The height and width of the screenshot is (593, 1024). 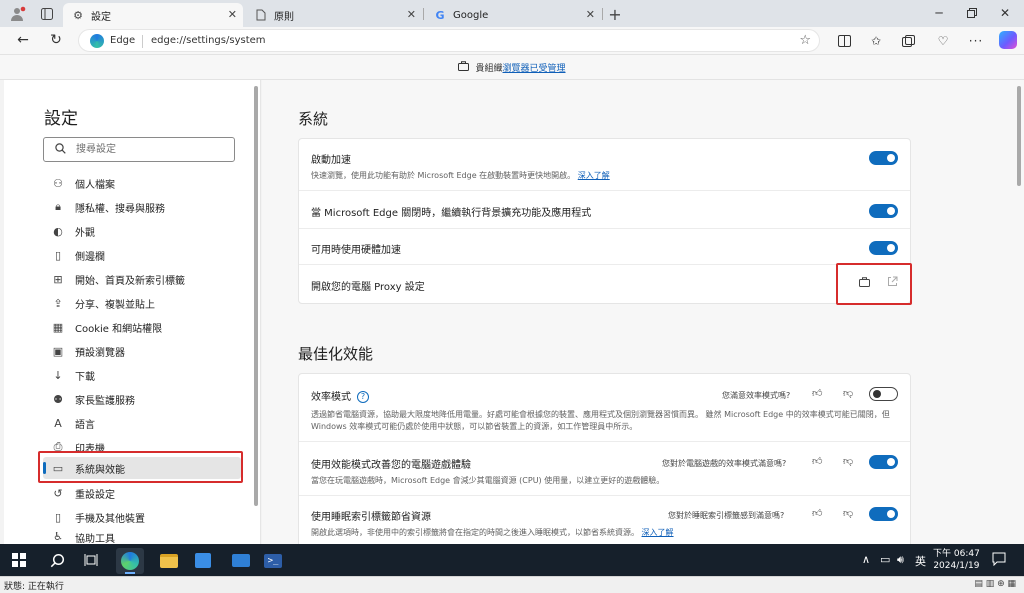 What do you see at coordinates (142, 183) in the screenshot?
I see `sidebar-item-profiles: ⚇ 個人檔案` at bounding box center [142, 183].